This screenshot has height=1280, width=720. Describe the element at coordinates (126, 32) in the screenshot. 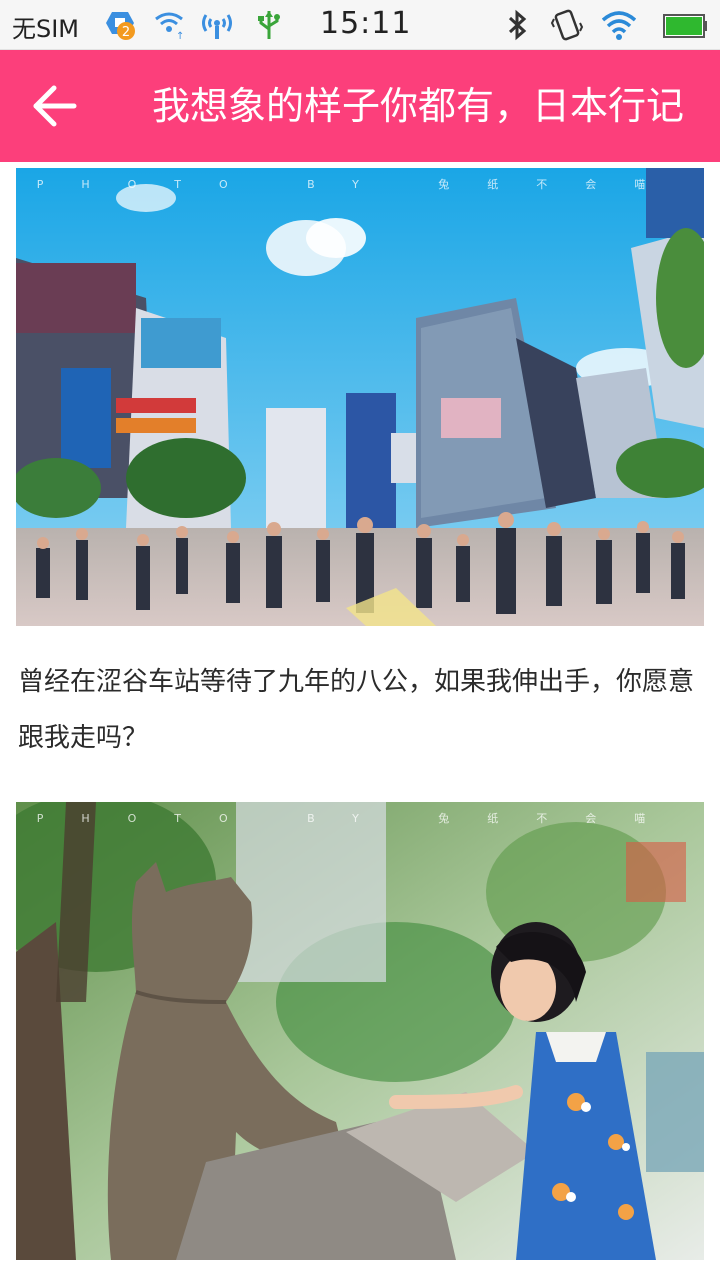

I see `notification-count: 2` at that location.